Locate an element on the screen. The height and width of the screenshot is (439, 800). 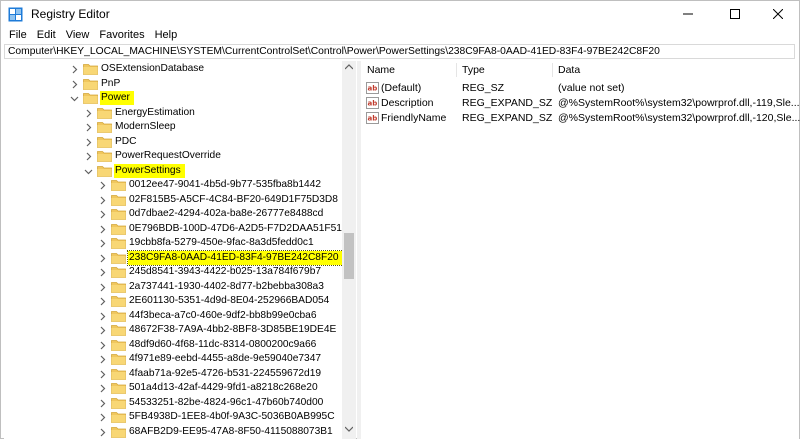
menu-favorites: Favorites is located at coordinates (121, 35).